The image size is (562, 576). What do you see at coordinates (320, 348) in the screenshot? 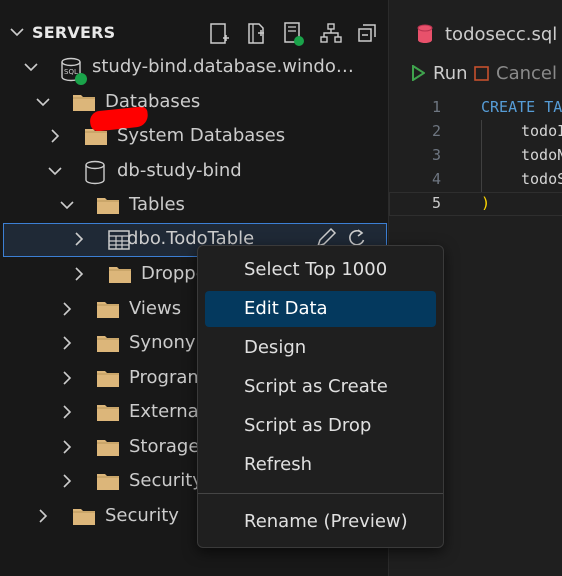
I see `menu-item-design: Design` at bounding box center [320, 348].